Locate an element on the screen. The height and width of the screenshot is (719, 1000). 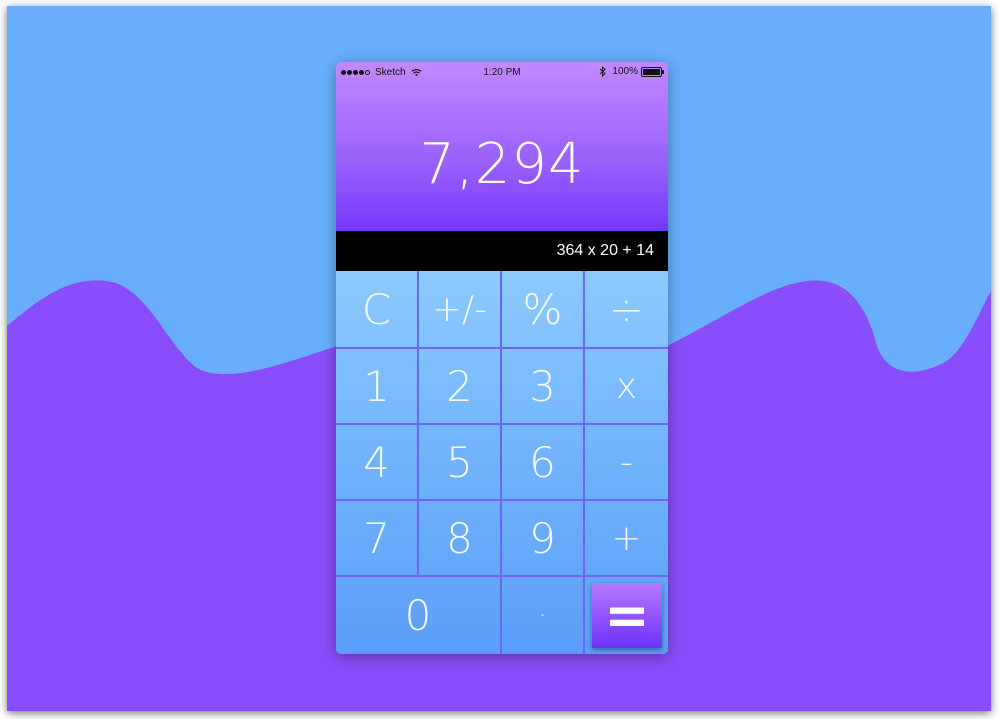
multiply-button: x is located at coordinates (626, 387).